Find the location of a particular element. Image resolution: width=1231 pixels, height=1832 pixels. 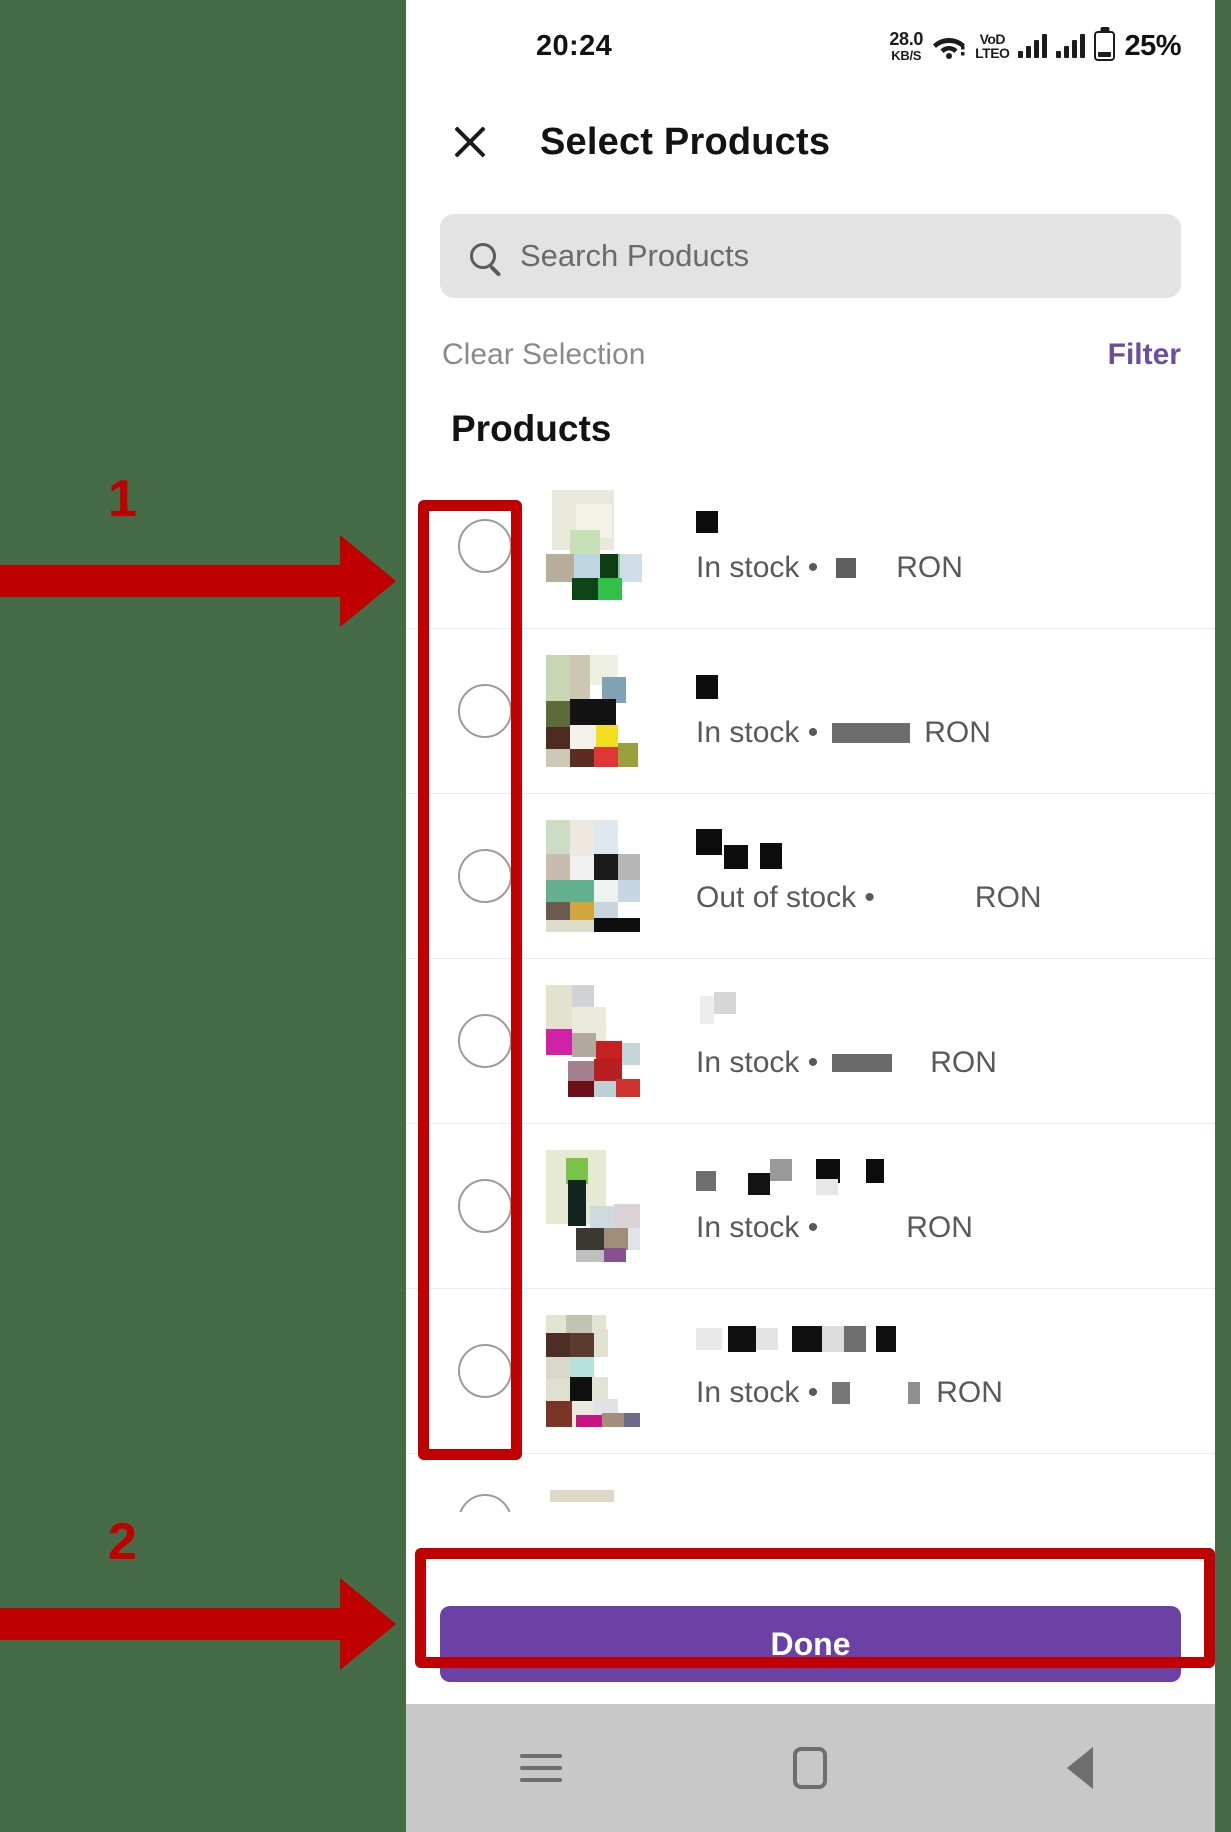

back-icon is located at coordinates (1080, 1768).